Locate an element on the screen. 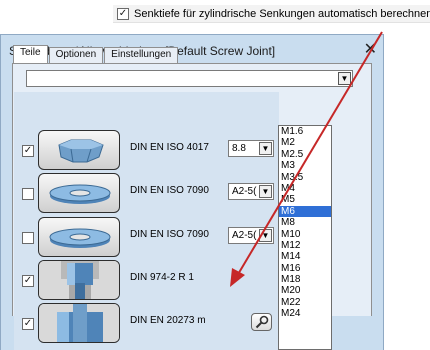  size-option: M20 is located at coordinates (305, 290).